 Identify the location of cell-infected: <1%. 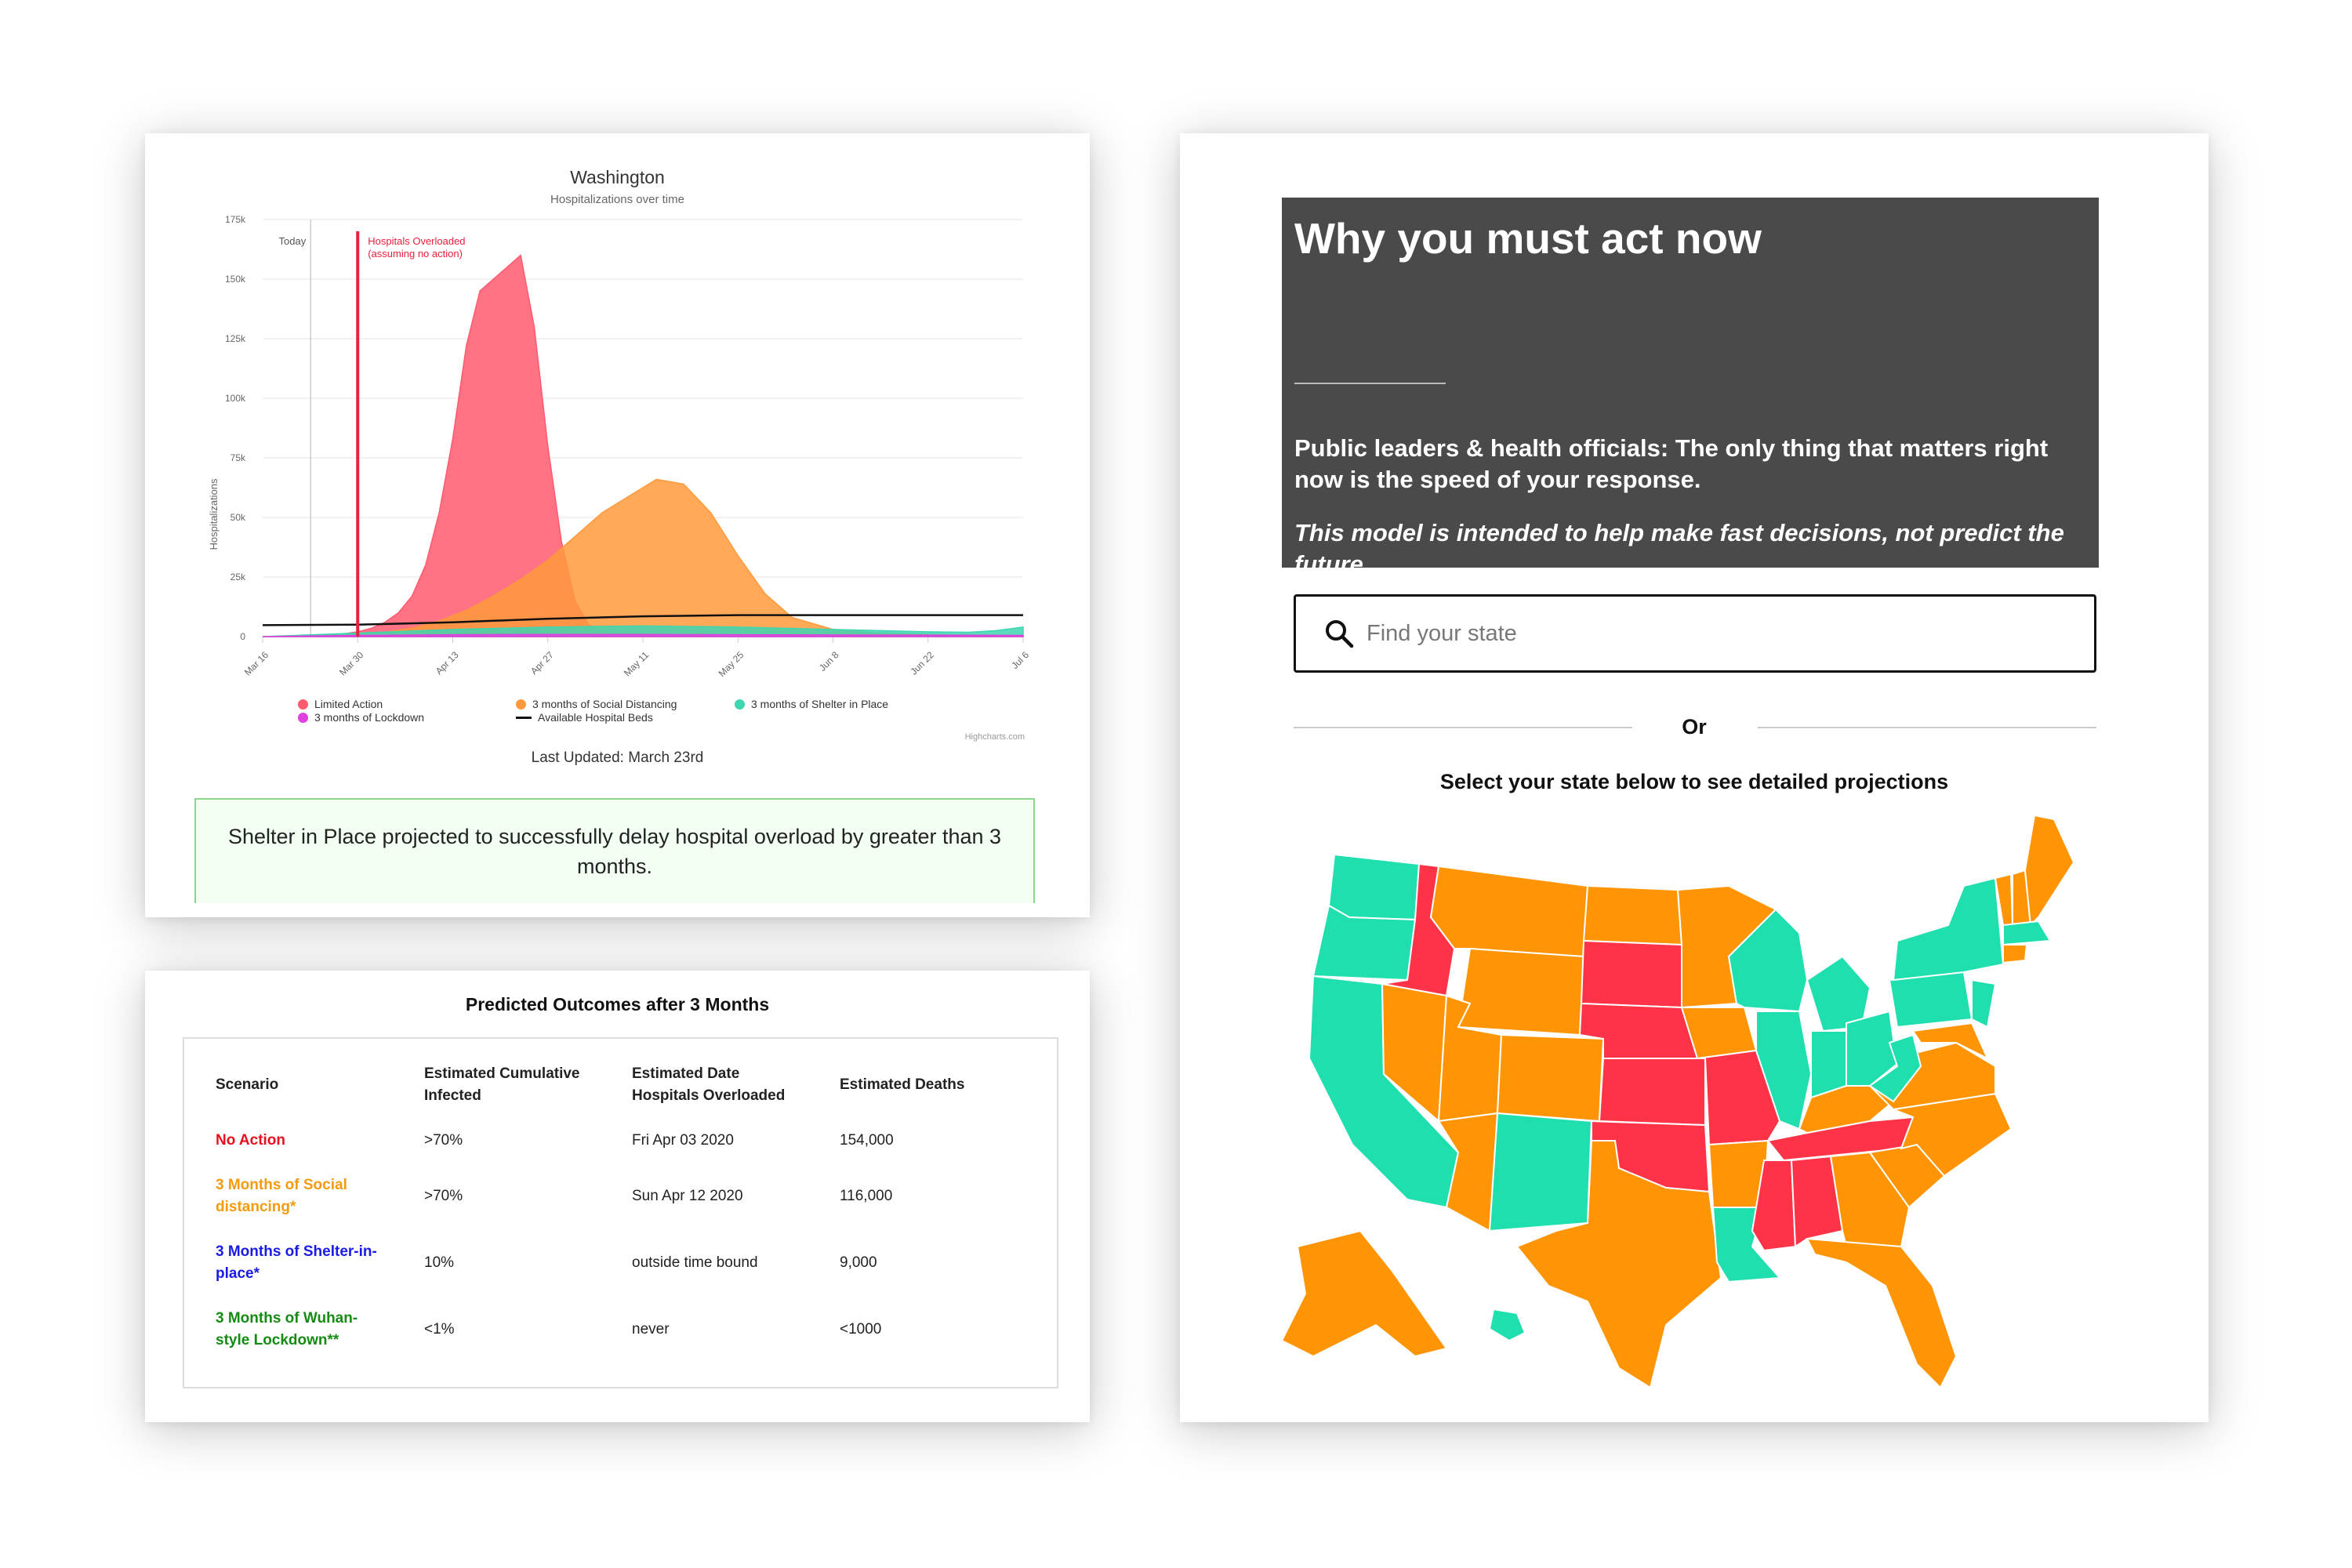
(440, 1329).